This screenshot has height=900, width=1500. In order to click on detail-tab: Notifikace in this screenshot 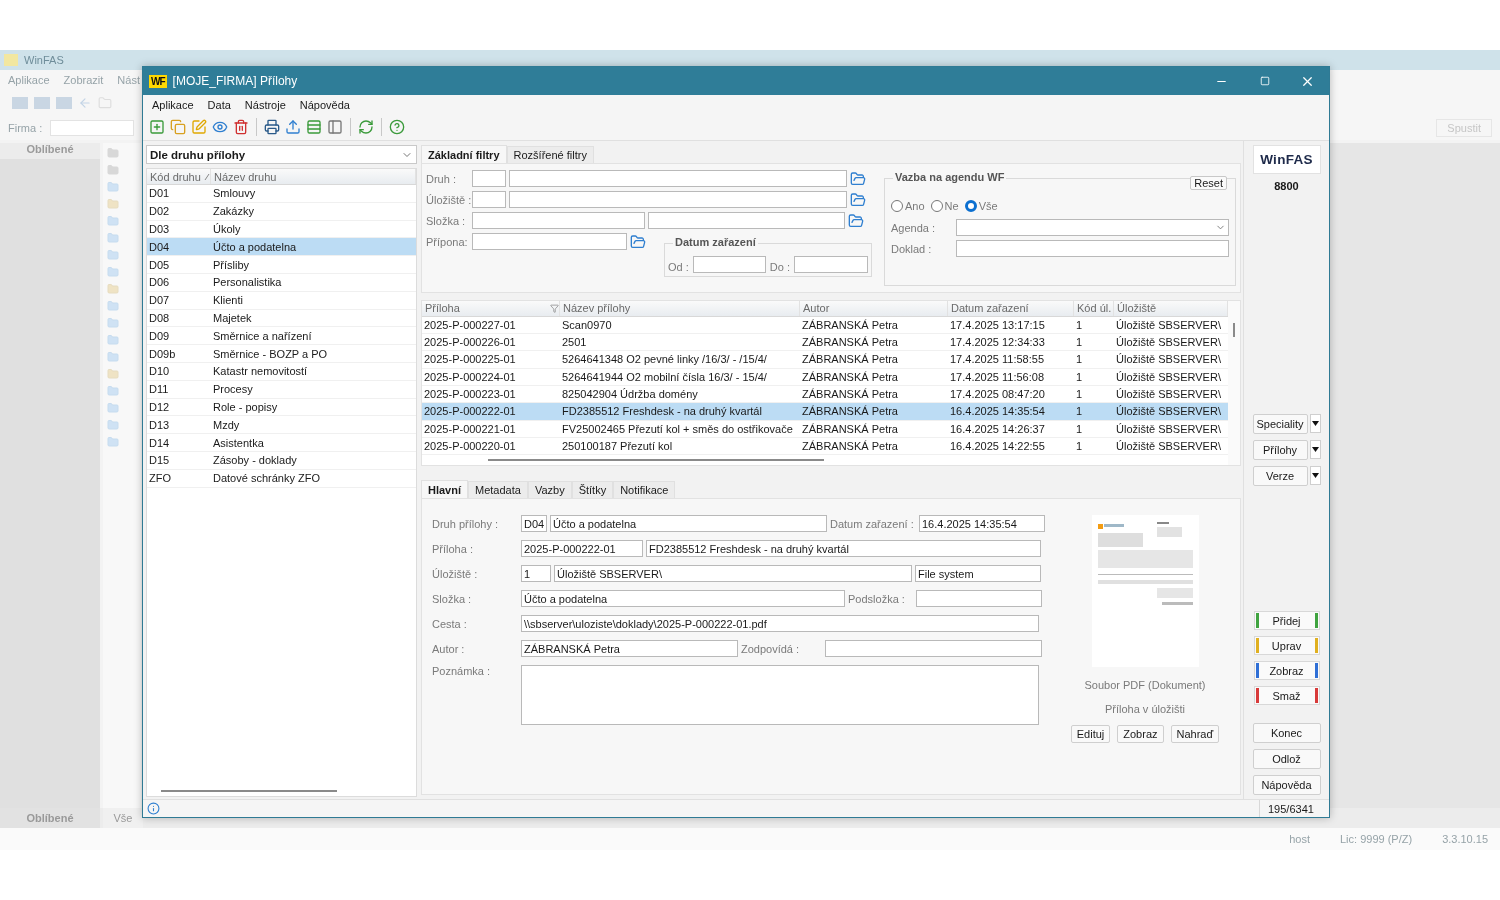, I will do `click(644, 489)`.